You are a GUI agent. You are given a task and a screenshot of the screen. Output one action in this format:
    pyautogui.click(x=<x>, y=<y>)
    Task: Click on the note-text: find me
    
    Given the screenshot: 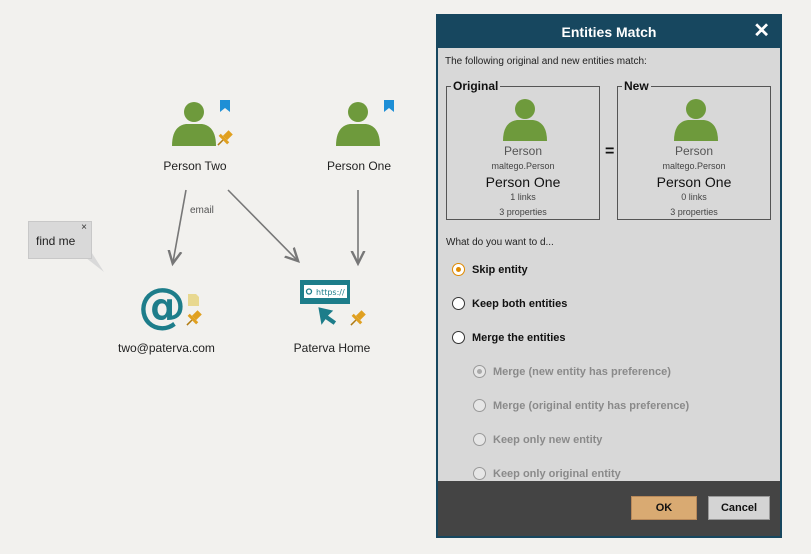 What is the action you would take?
    pyautogui.click(x=55, y=241)
    